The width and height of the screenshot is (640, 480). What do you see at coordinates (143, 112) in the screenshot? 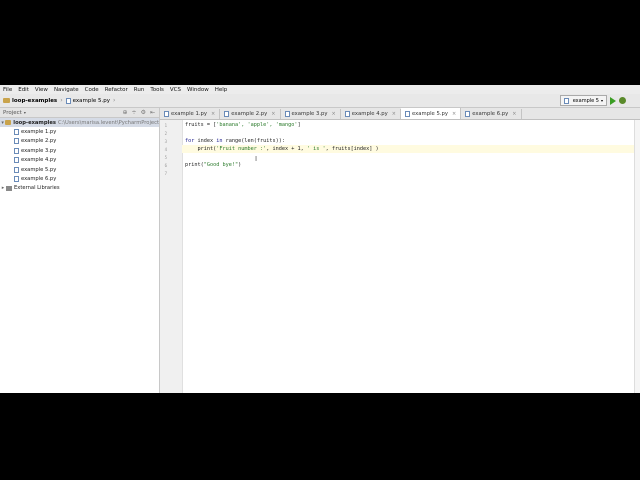
I see `gear-icon: ⚙` at bounding box center [143, 112].